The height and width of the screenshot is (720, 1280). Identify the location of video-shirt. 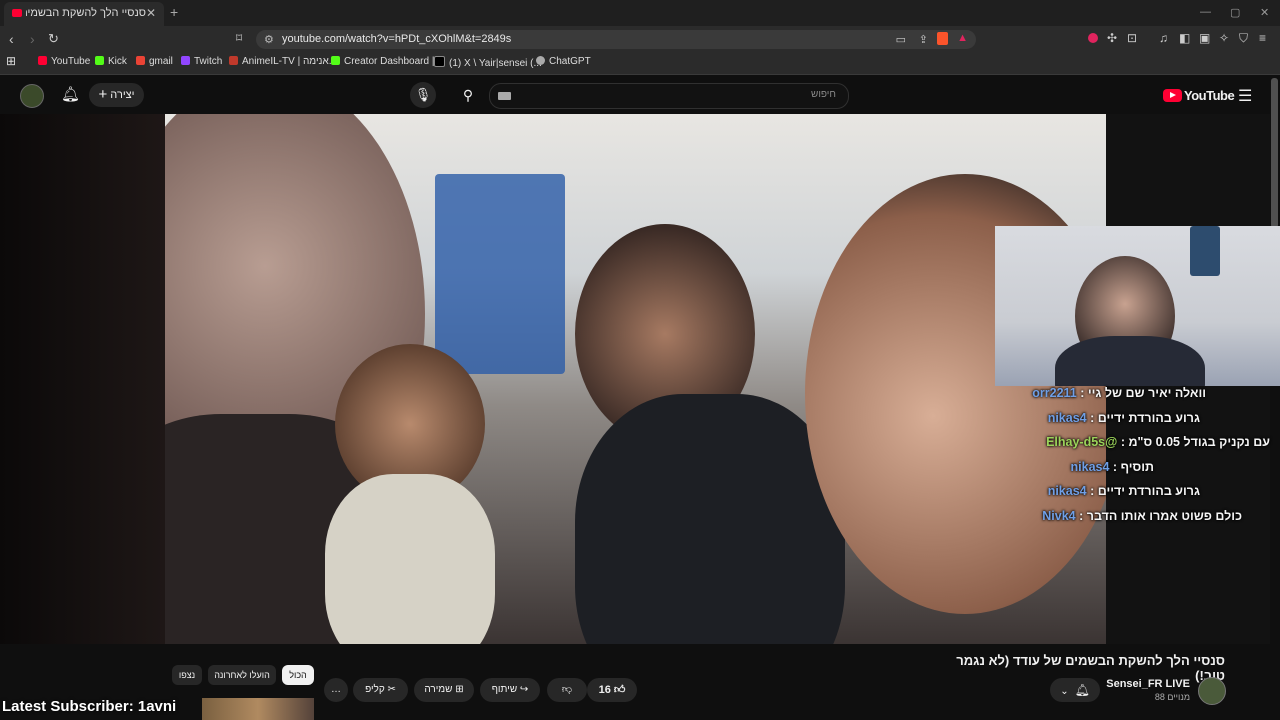
(410, 559).